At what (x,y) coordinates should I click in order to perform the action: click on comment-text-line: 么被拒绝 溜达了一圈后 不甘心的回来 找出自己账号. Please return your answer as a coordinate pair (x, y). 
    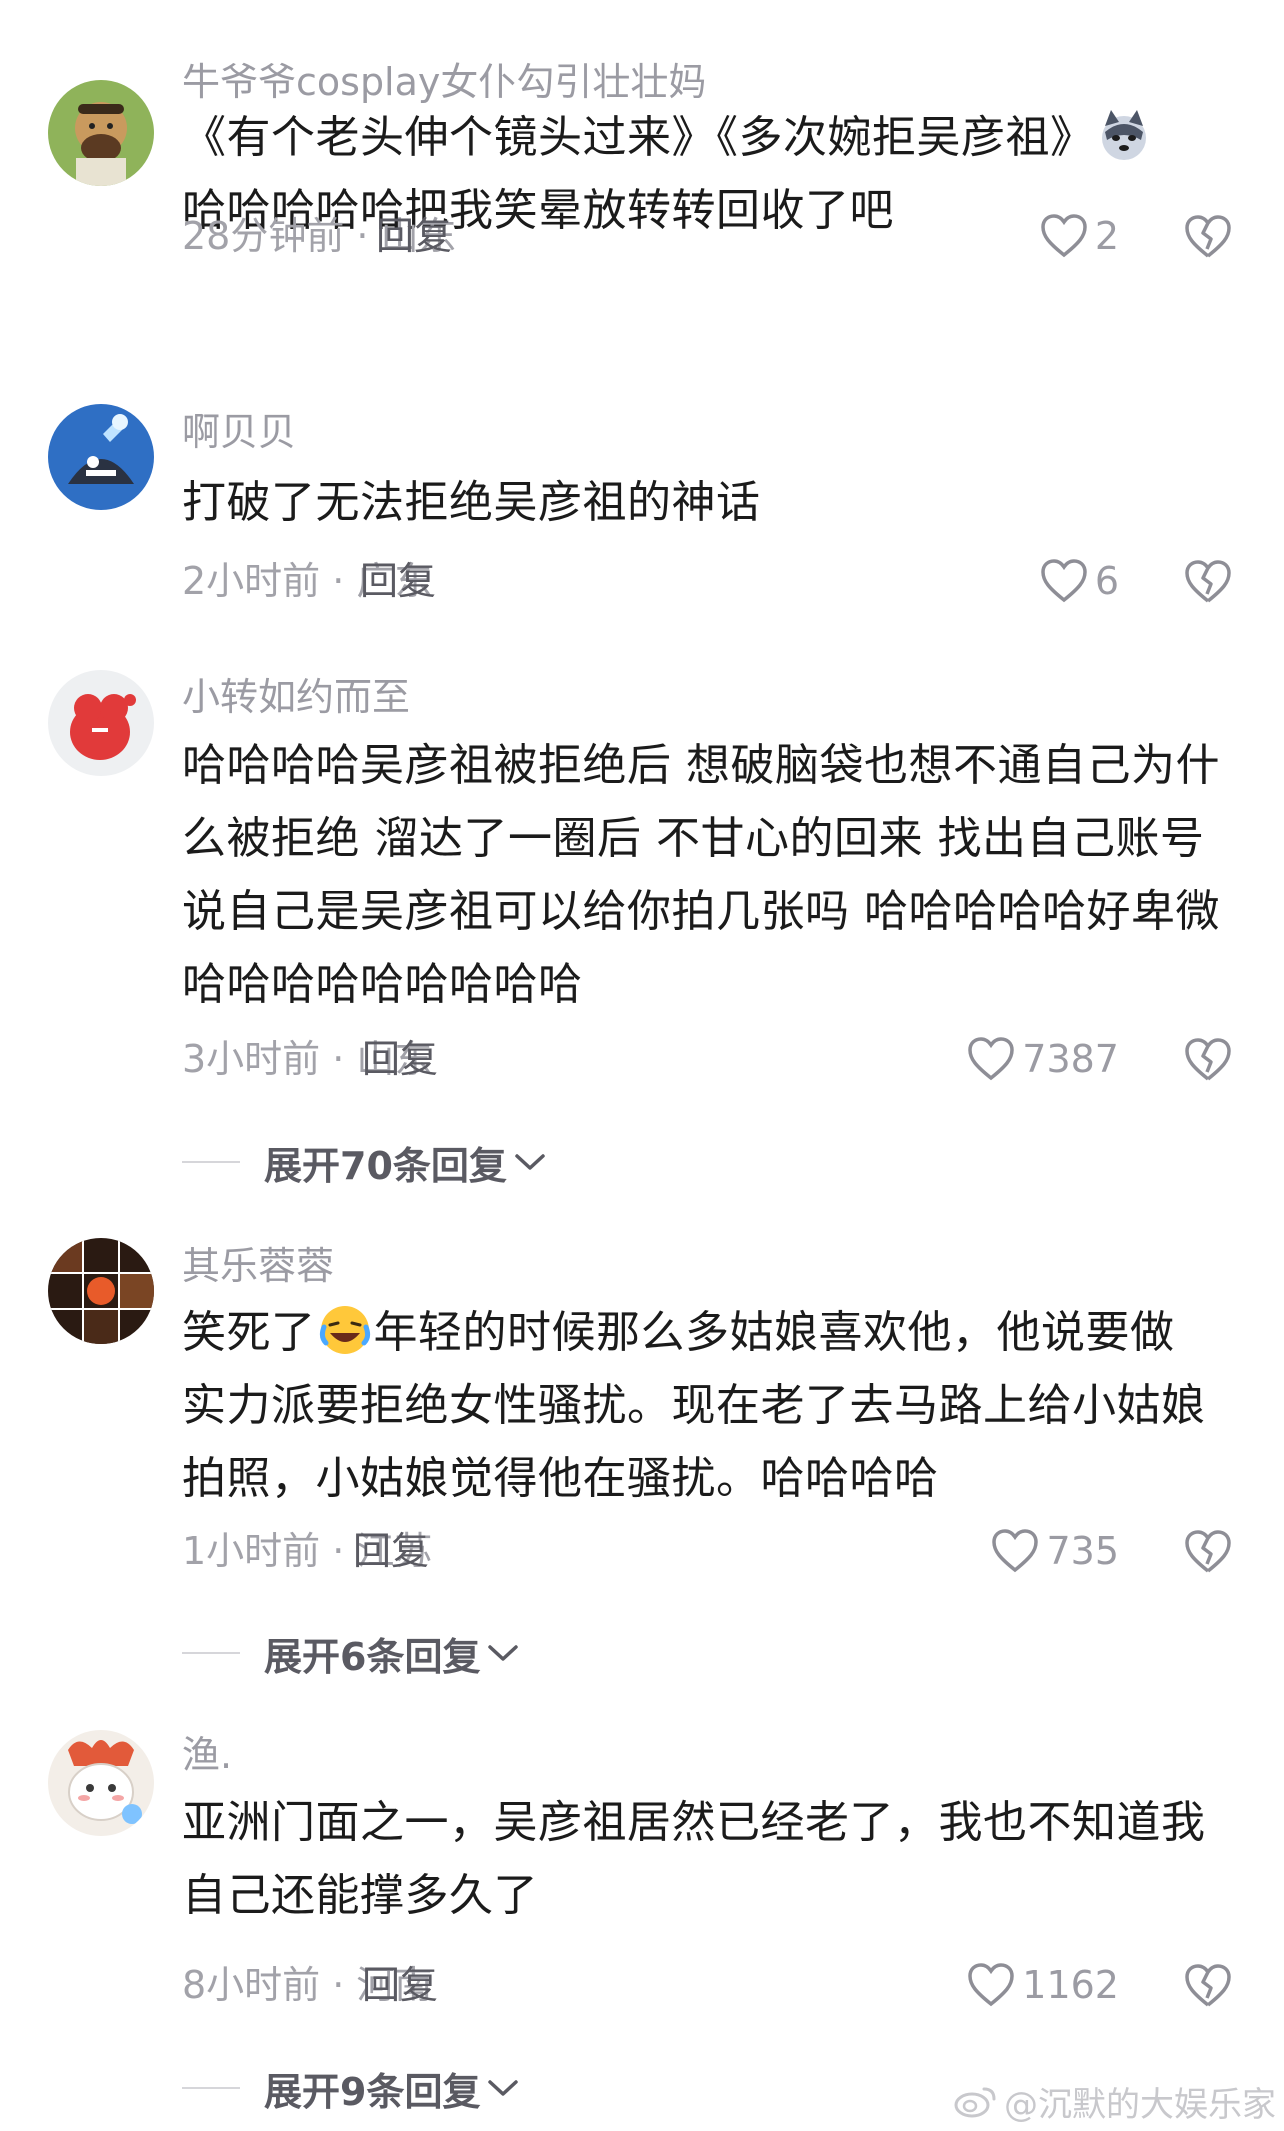
    Looking at the image, I should click on (693, 838).